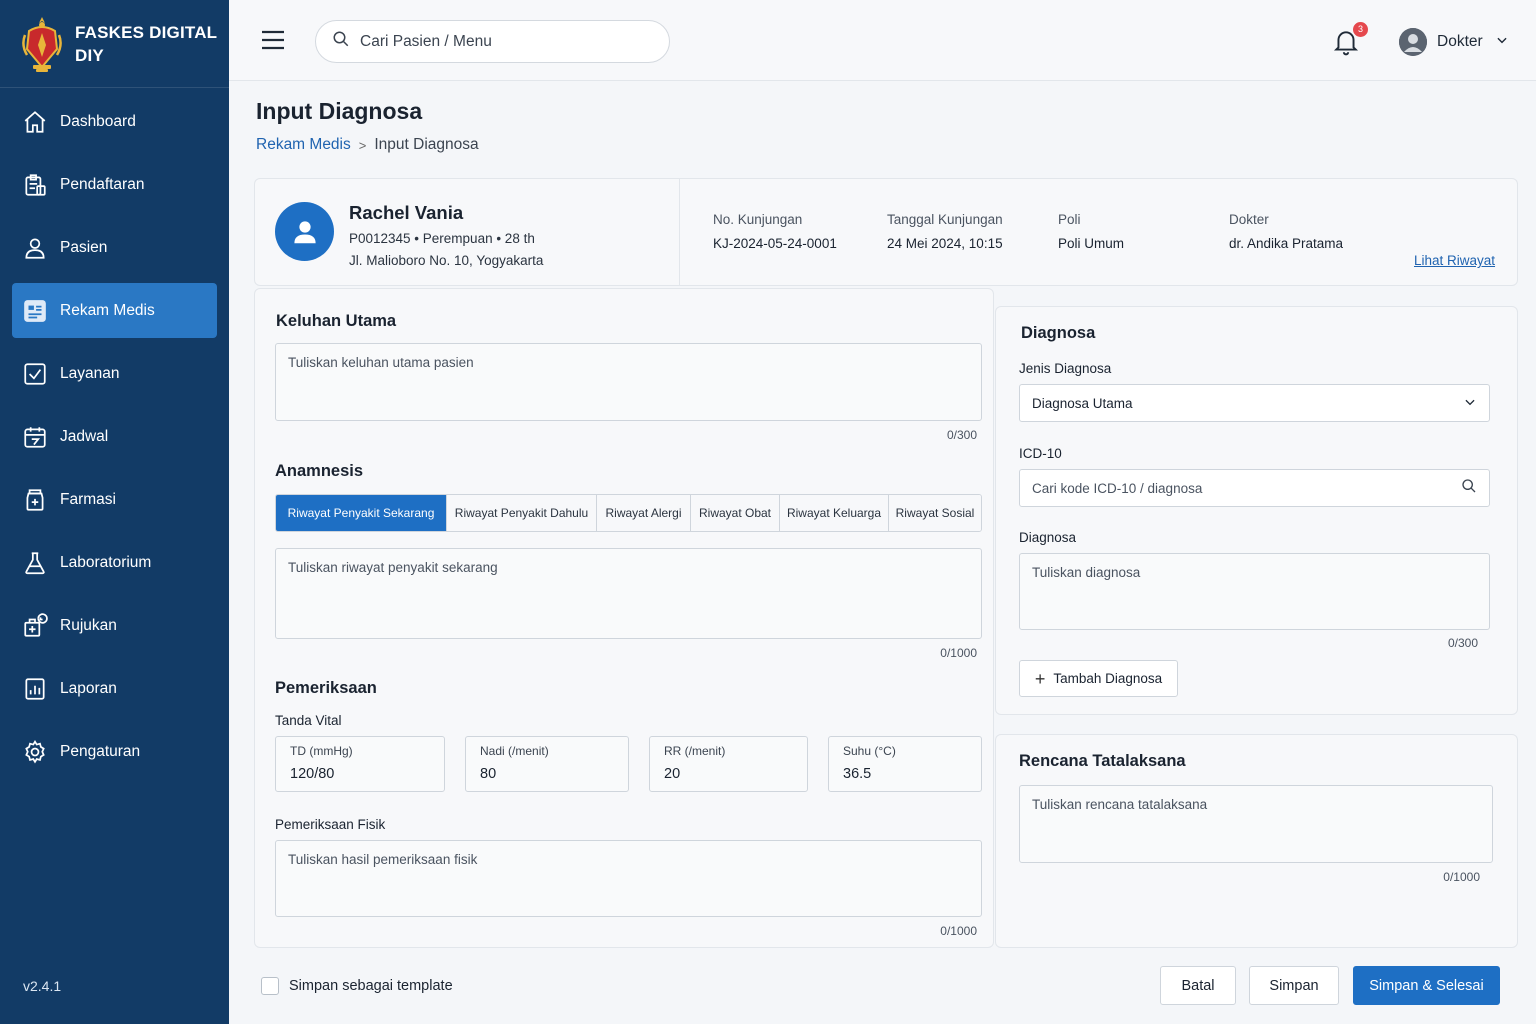 Image resolution: width=1536 pixels, height=1024 pixels. Describe the element at coordinates (1058, 333) in the screenshot. I see `diagnosis-title: Diagnosa` at that location.